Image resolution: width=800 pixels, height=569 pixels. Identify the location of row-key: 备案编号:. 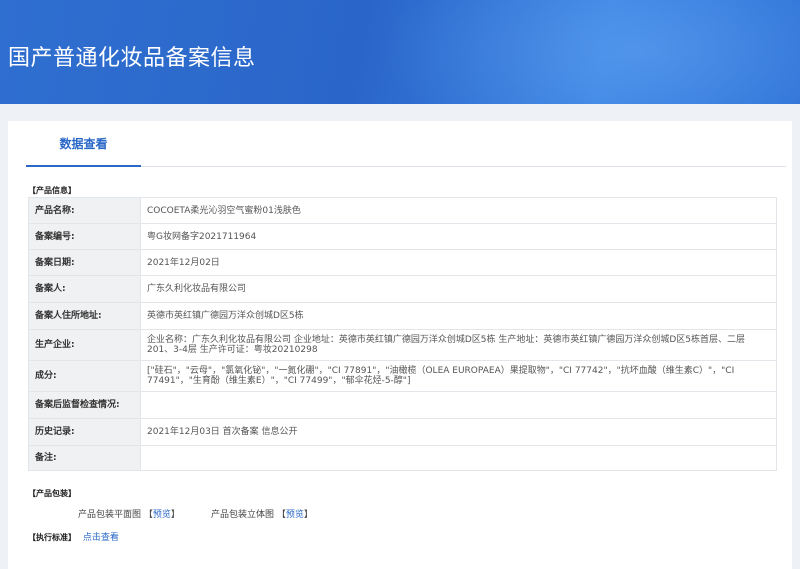
(84, 236).